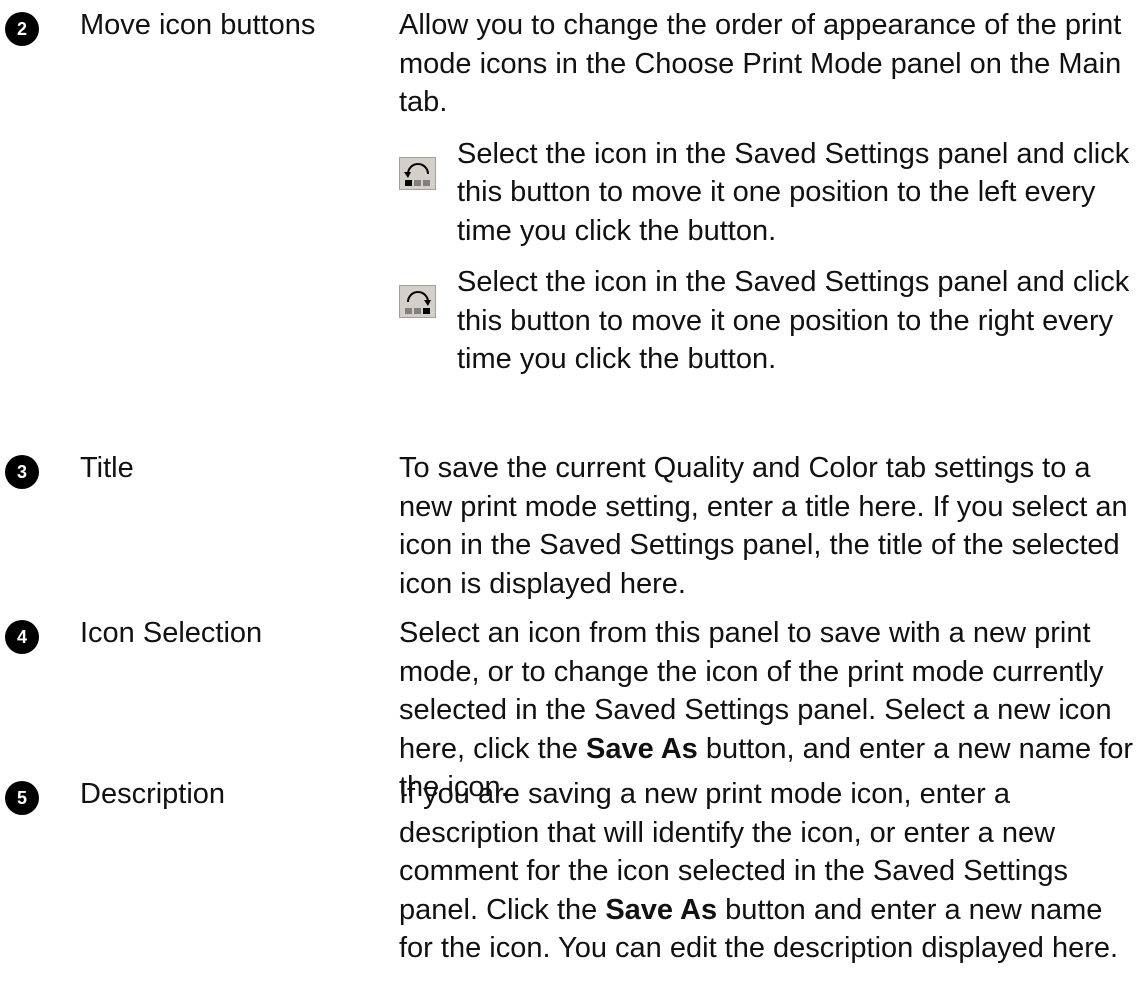  I want to click on number-badge: 4, so click(22, 637).